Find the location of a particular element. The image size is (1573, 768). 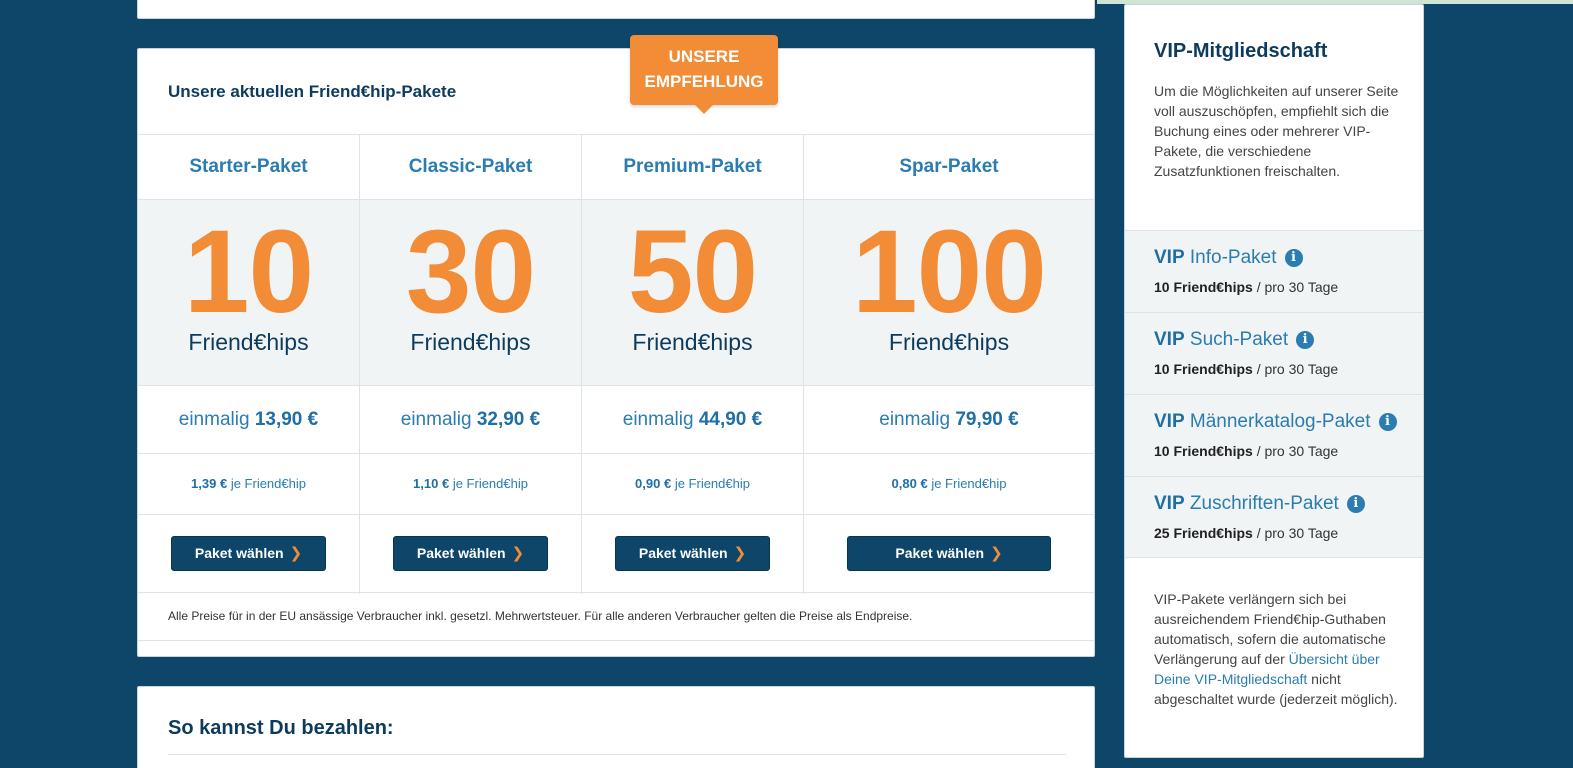

vip-item-price: 25 Friend€hips / pro 30 Tage is located at coordinates (1246, 533).